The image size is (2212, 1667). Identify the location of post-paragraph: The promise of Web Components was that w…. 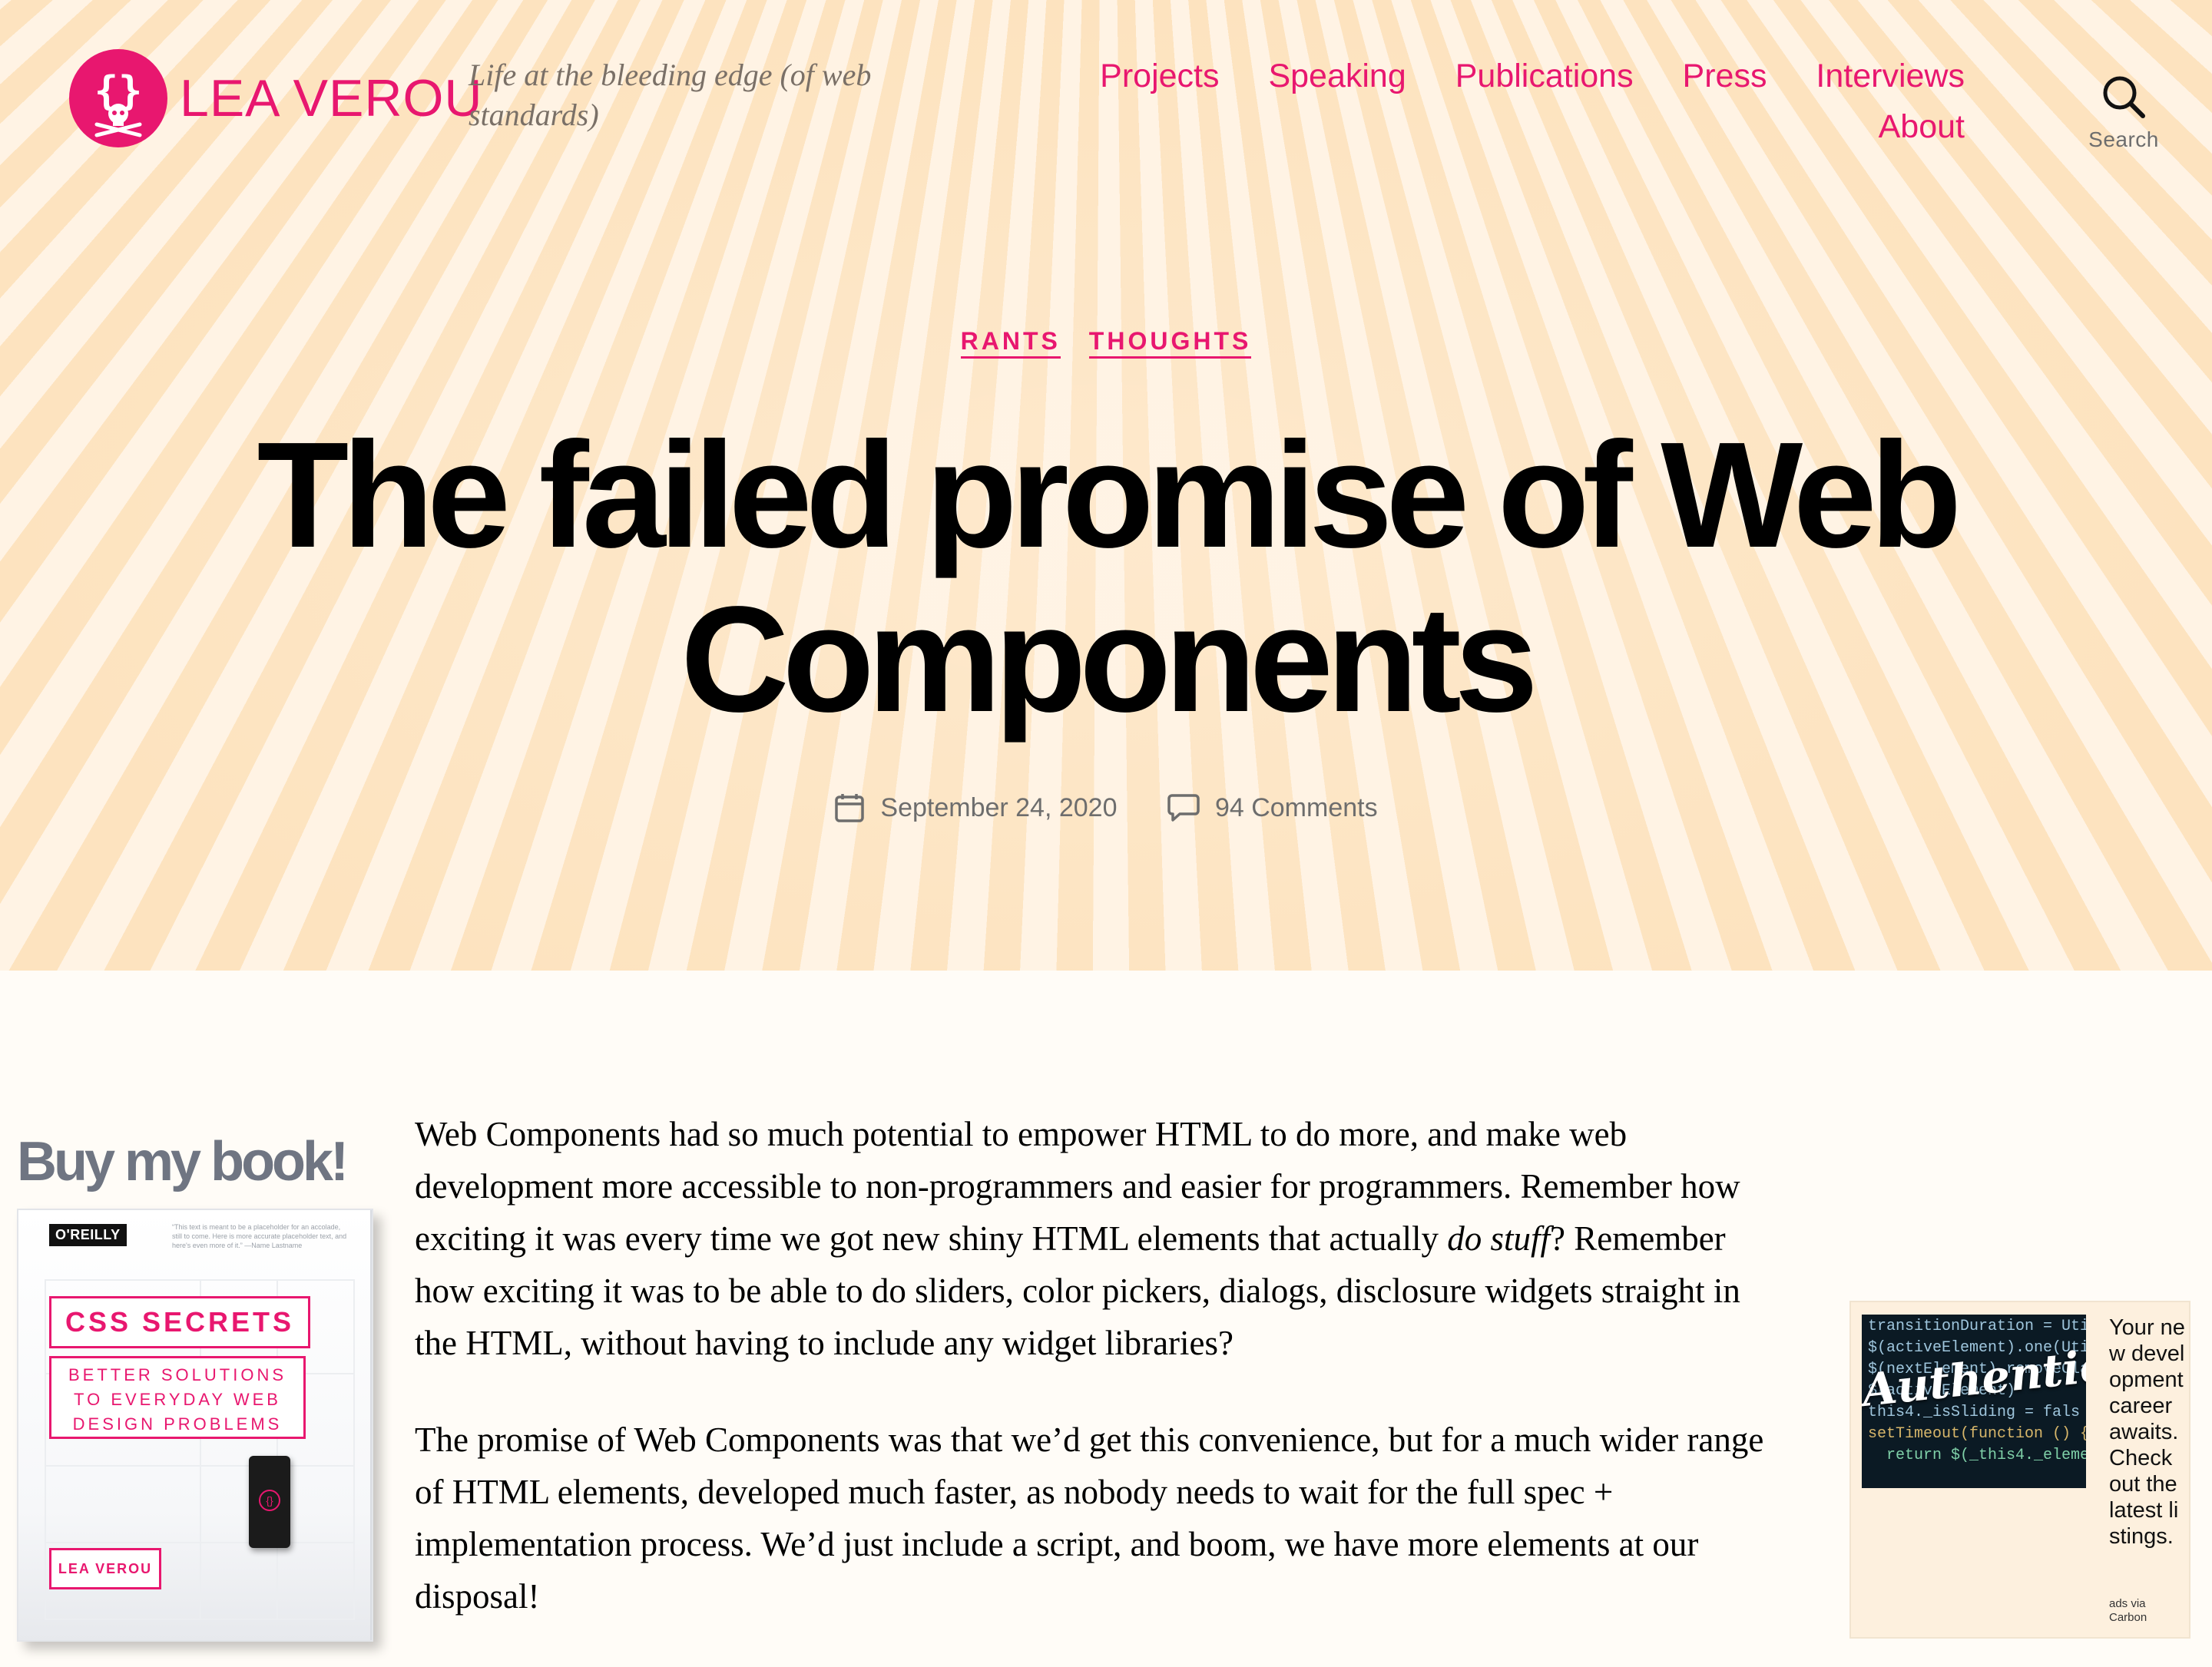
(1094, 1518).